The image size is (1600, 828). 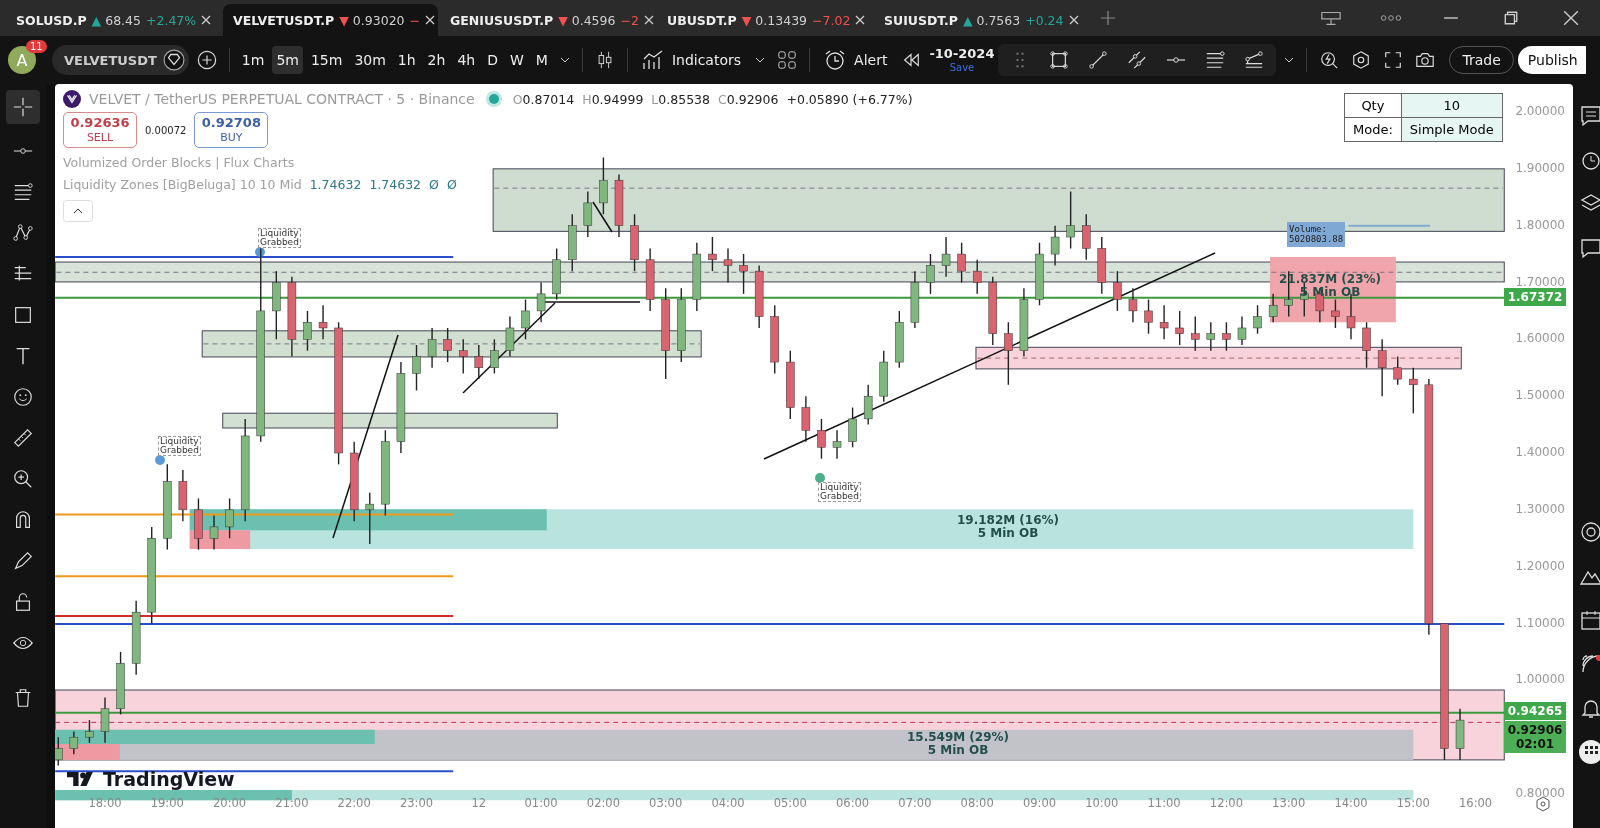 I want to click on settings-icon, so click(x=1361, y=60).